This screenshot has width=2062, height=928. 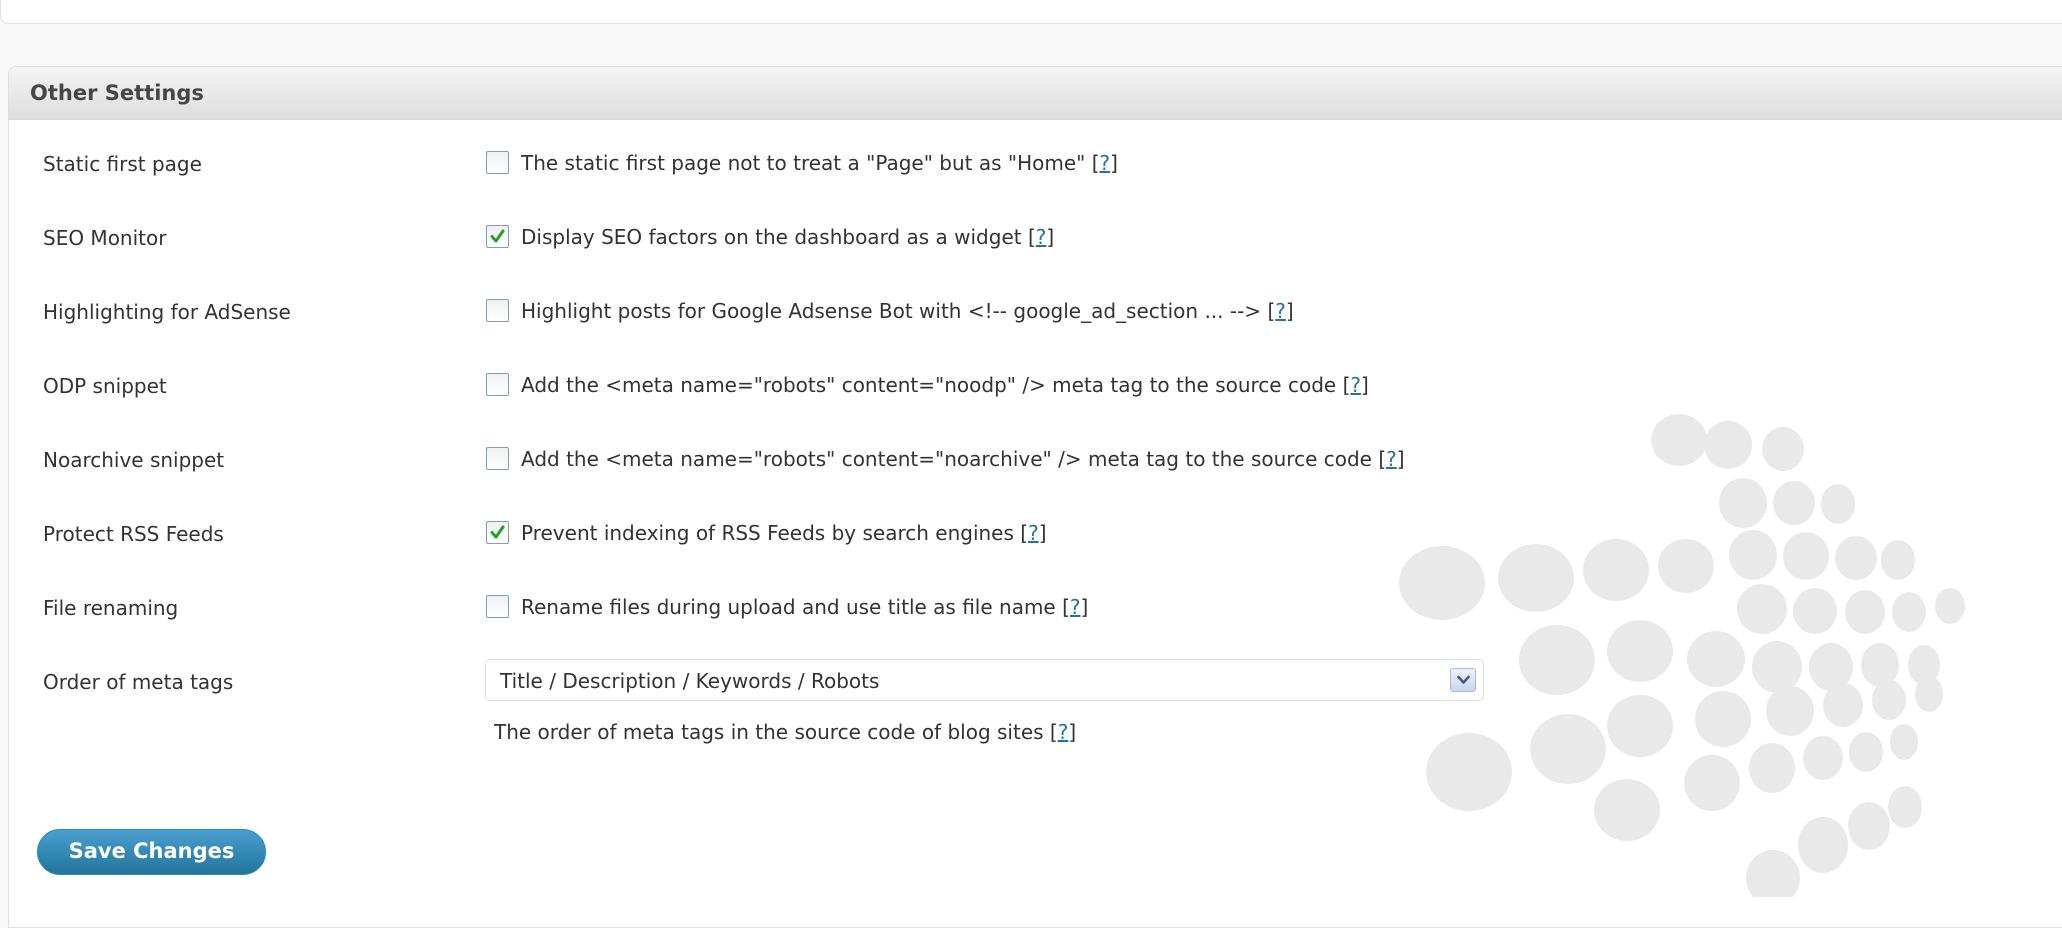 I want to click on save-changes-button: Save Changes, so click(x=151, y=852).